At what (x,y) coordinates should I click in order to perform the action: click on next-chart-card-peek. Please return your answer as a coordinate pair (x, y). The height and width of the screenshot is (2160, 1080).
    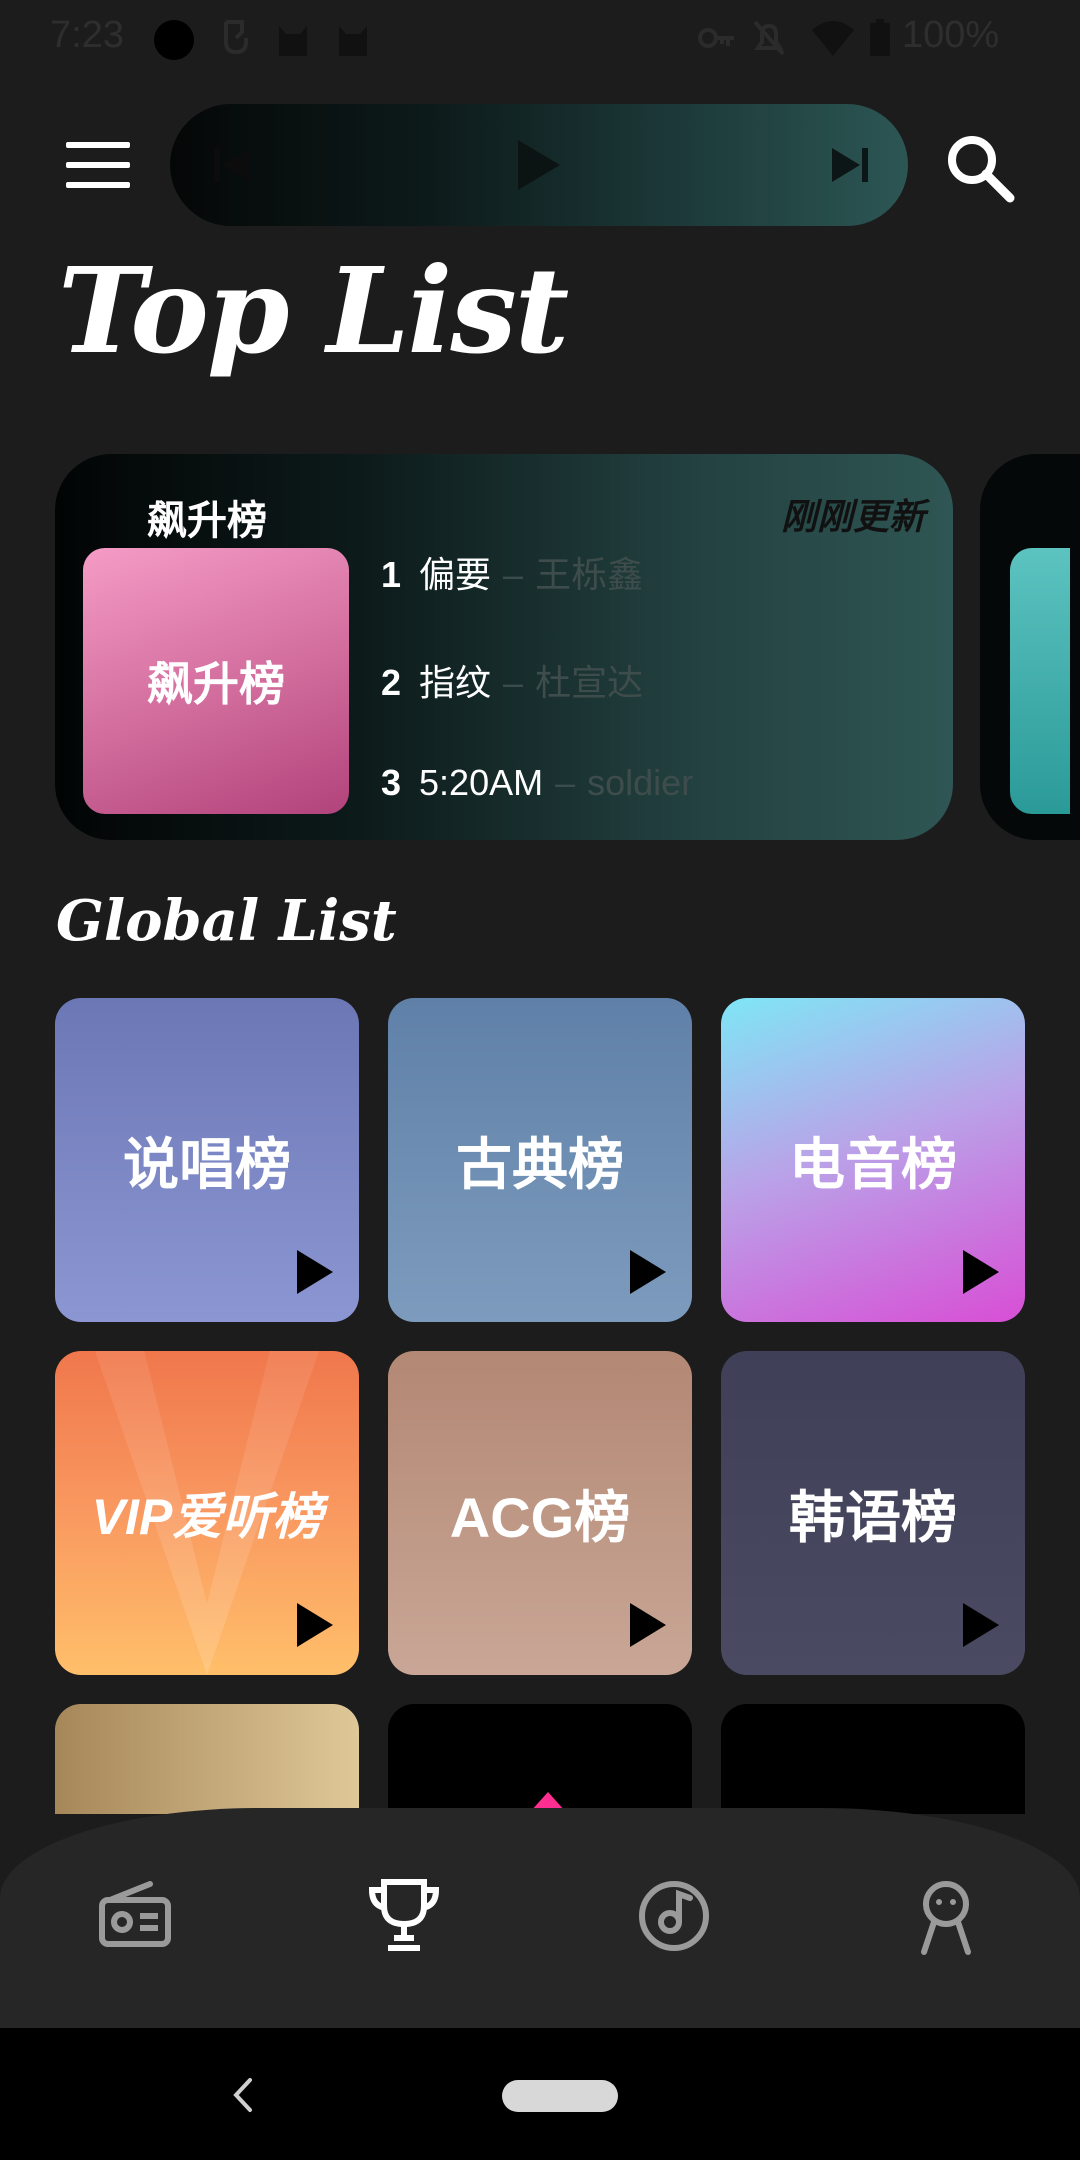
    Looking at the image, I should click on (1030, 647).